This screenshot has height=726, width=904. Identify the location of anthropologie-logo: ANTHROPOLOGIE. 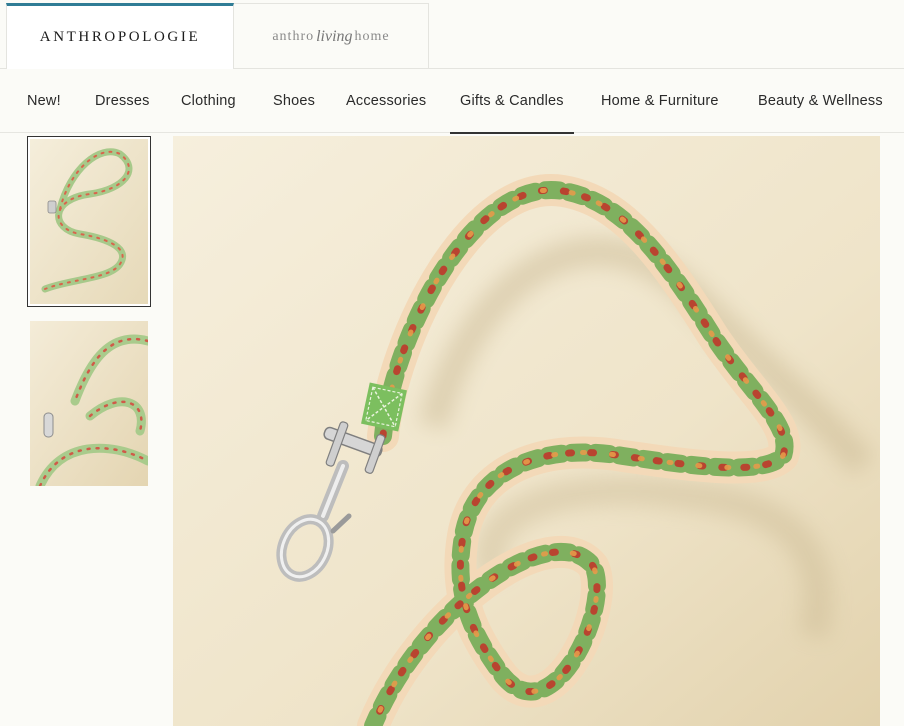
(120, 37).